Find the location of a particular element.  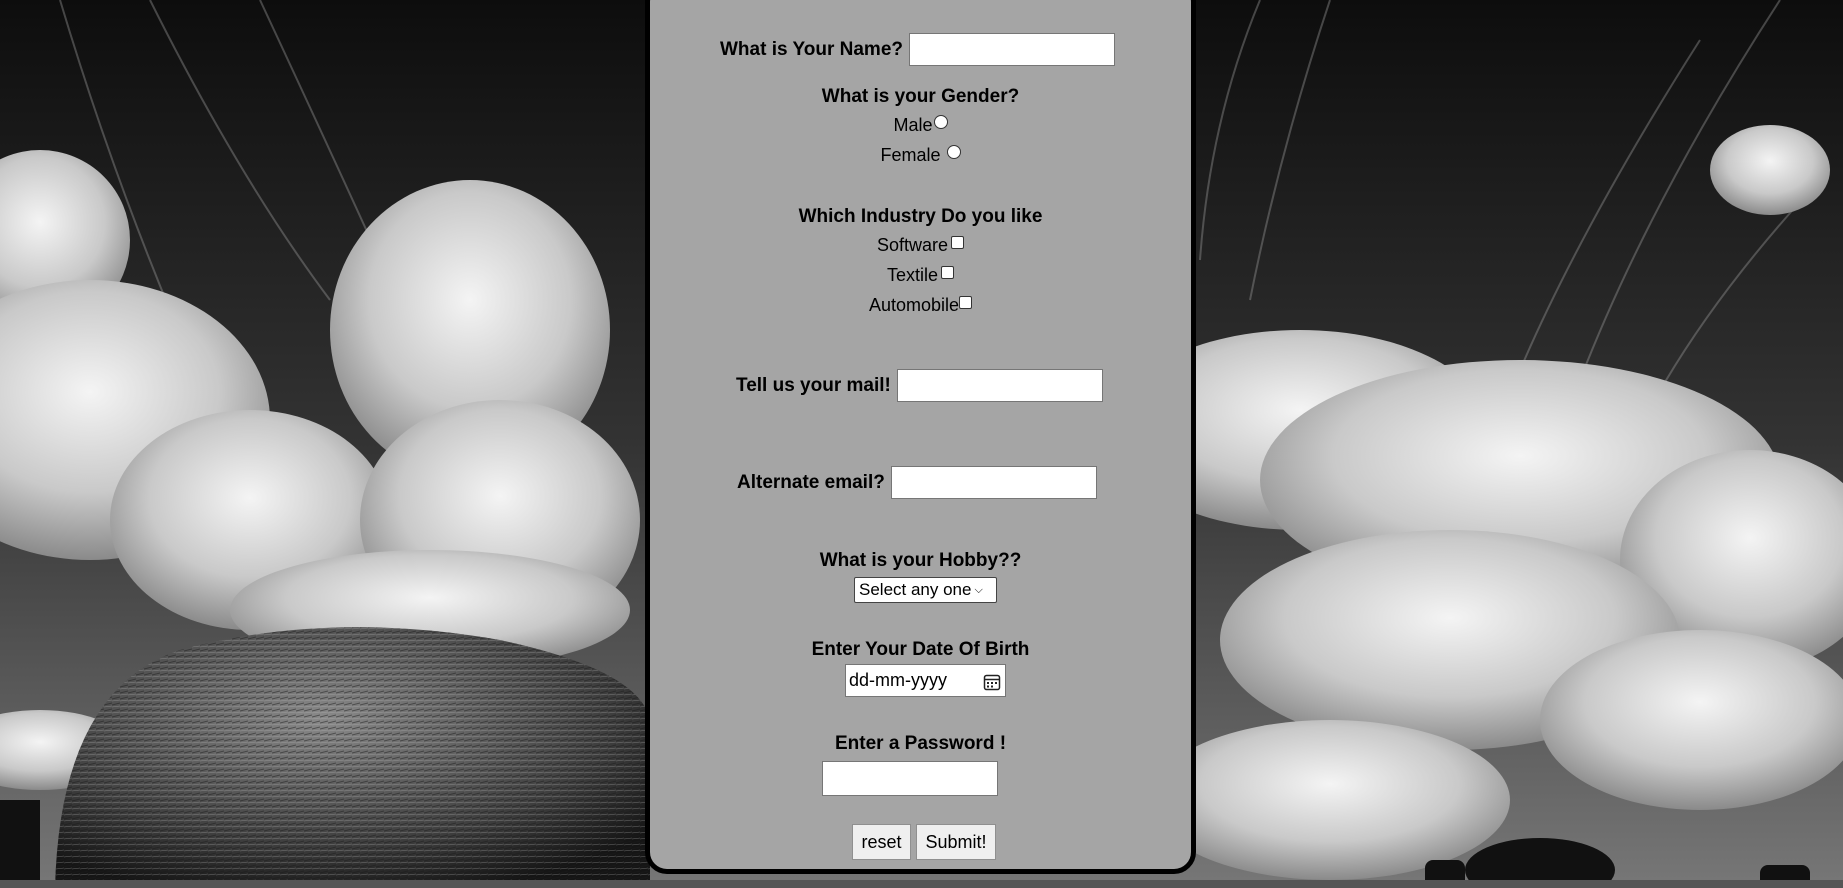

industry-option-automobile-label: Automobile is located at coordinates (914, 305).